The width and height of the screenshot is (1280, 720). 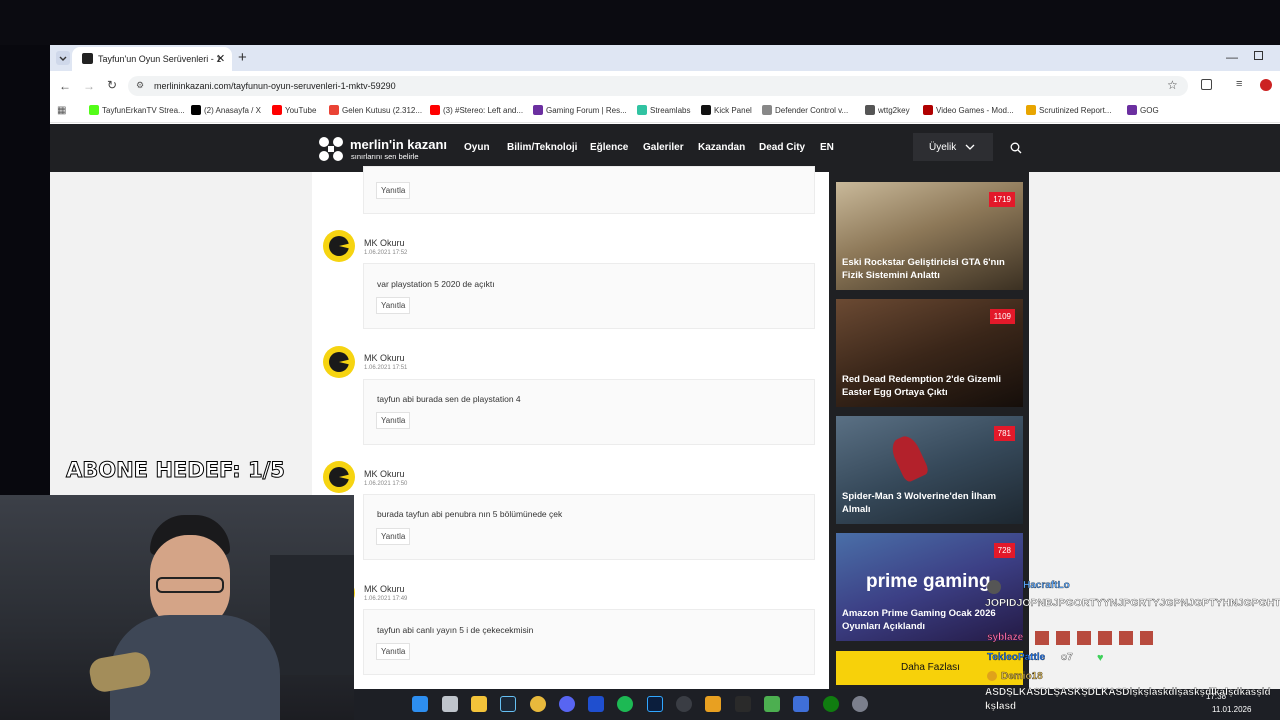 I want to click on bookmark-item: wttg2key, so click(x=887, y=110).